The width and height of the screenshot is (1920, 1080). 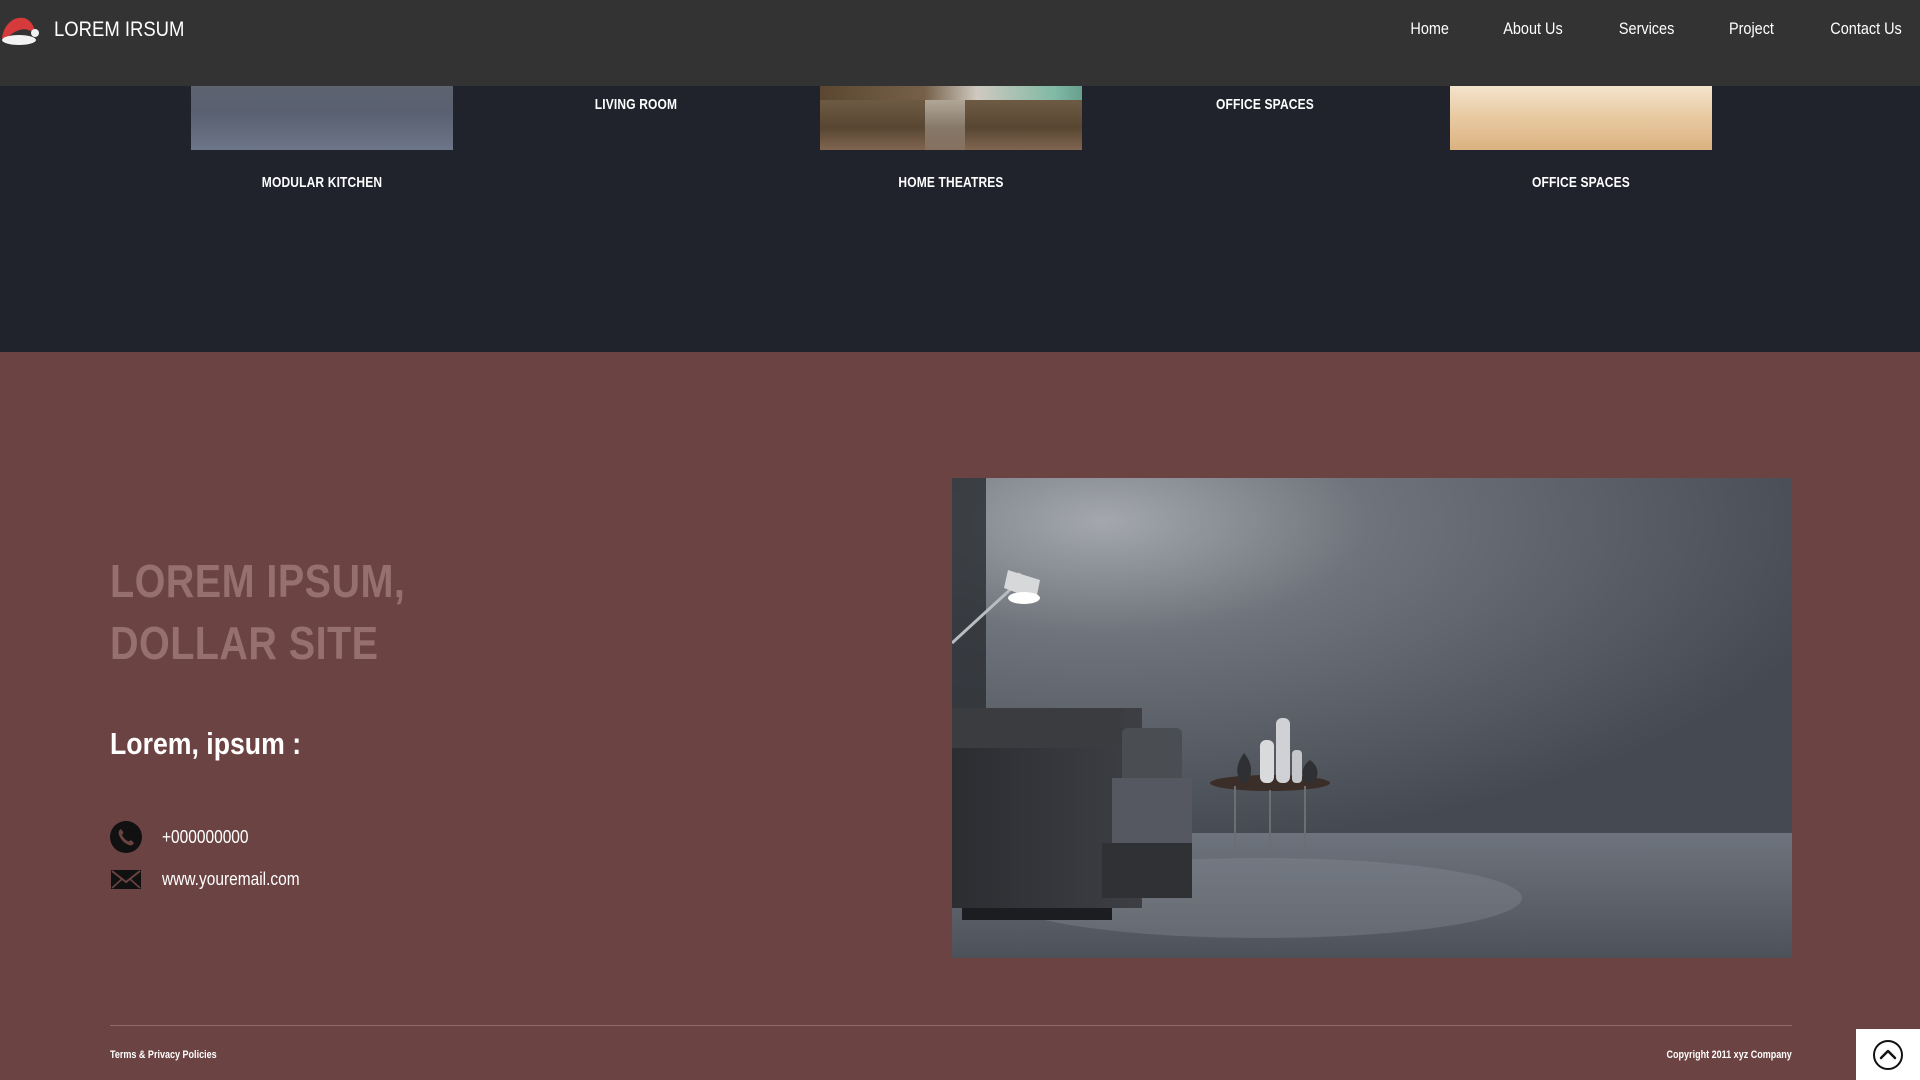 I want to click on modular-kitchen-image, so click(x=322, y=118).